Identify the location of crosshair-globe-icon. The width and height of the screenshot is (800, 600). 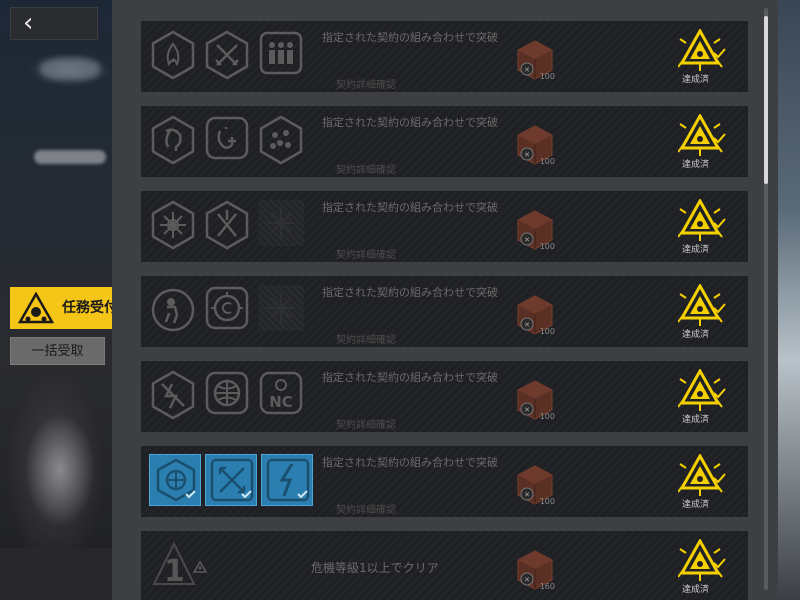
(175, 480).